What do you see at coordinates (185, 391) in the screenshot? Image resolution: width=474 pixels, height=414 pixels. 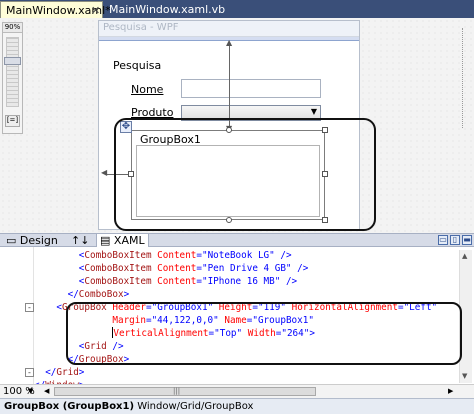 I see `horizontal-scroll-thumb: |||` at bounding box center [185, 391].